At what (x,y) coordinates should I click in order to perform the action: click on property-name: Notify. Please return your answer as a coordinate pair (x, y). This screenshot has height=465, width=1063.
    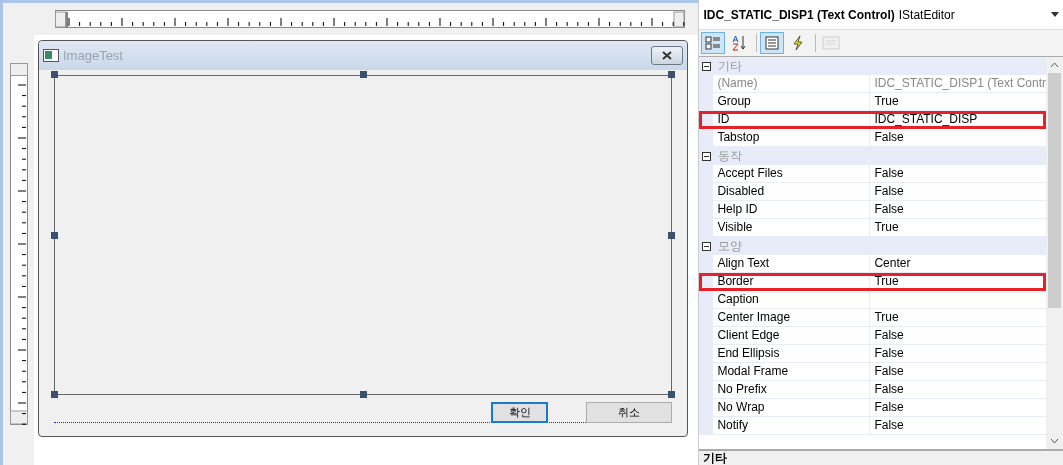
    Looking at the image, I should click on (792, 426).